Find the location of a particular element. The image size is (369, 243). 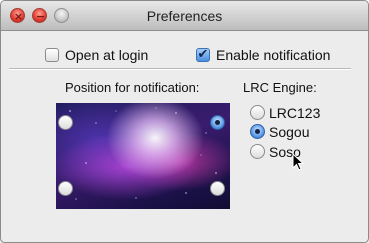

lrc-engine-option-sogou: Sogou is located at coordinates (279, 131).